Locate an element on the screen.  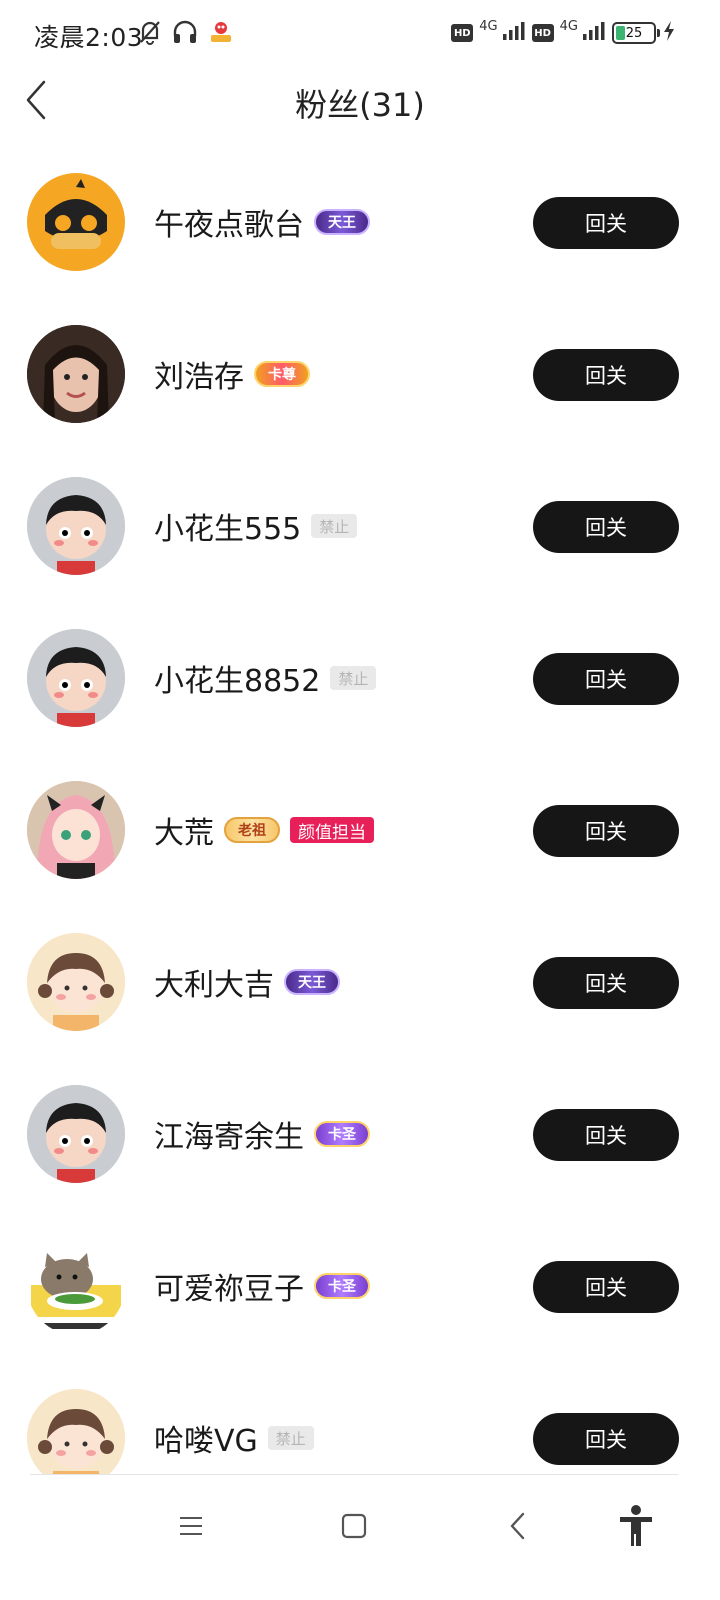
status-system-icons: HD 4G HD 4G 25 is located at coordinates (563, 32).